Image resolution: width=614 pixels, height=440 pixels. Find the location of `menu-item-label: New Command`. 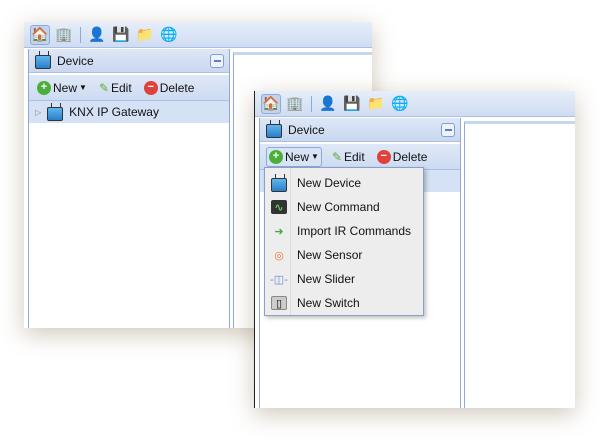

menu-item-label: New Command is located at coordinates (338, 207).